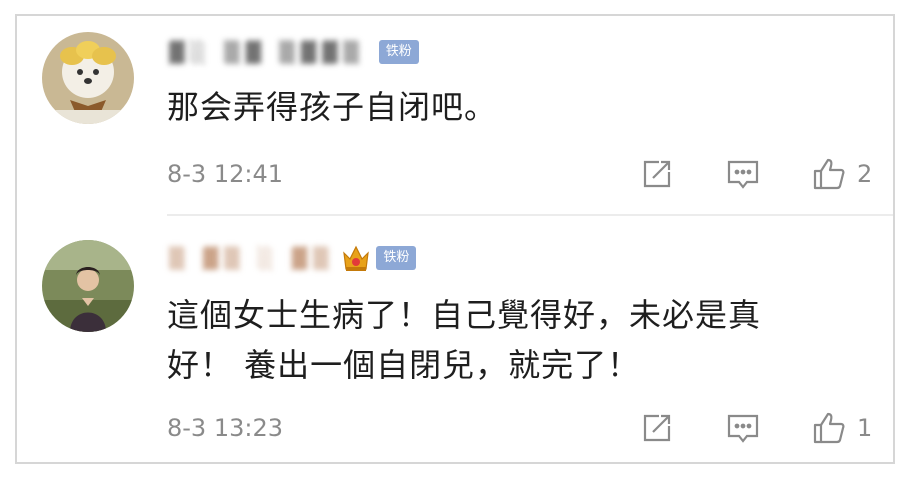  Describe the element at coordinates (520, 428) in the screenshot. I see `comment-actions: 8-3 13:23 1` at that location.